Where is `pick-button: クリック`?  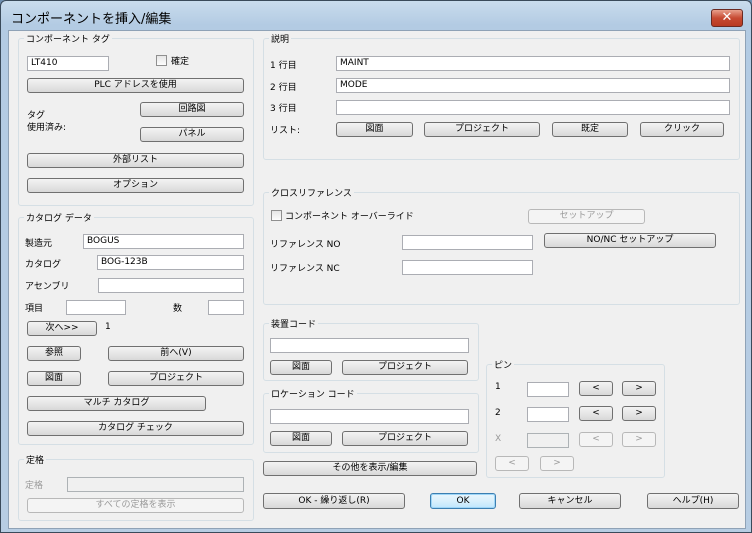 pick-button: クリック is located at coordinates (682, 129).